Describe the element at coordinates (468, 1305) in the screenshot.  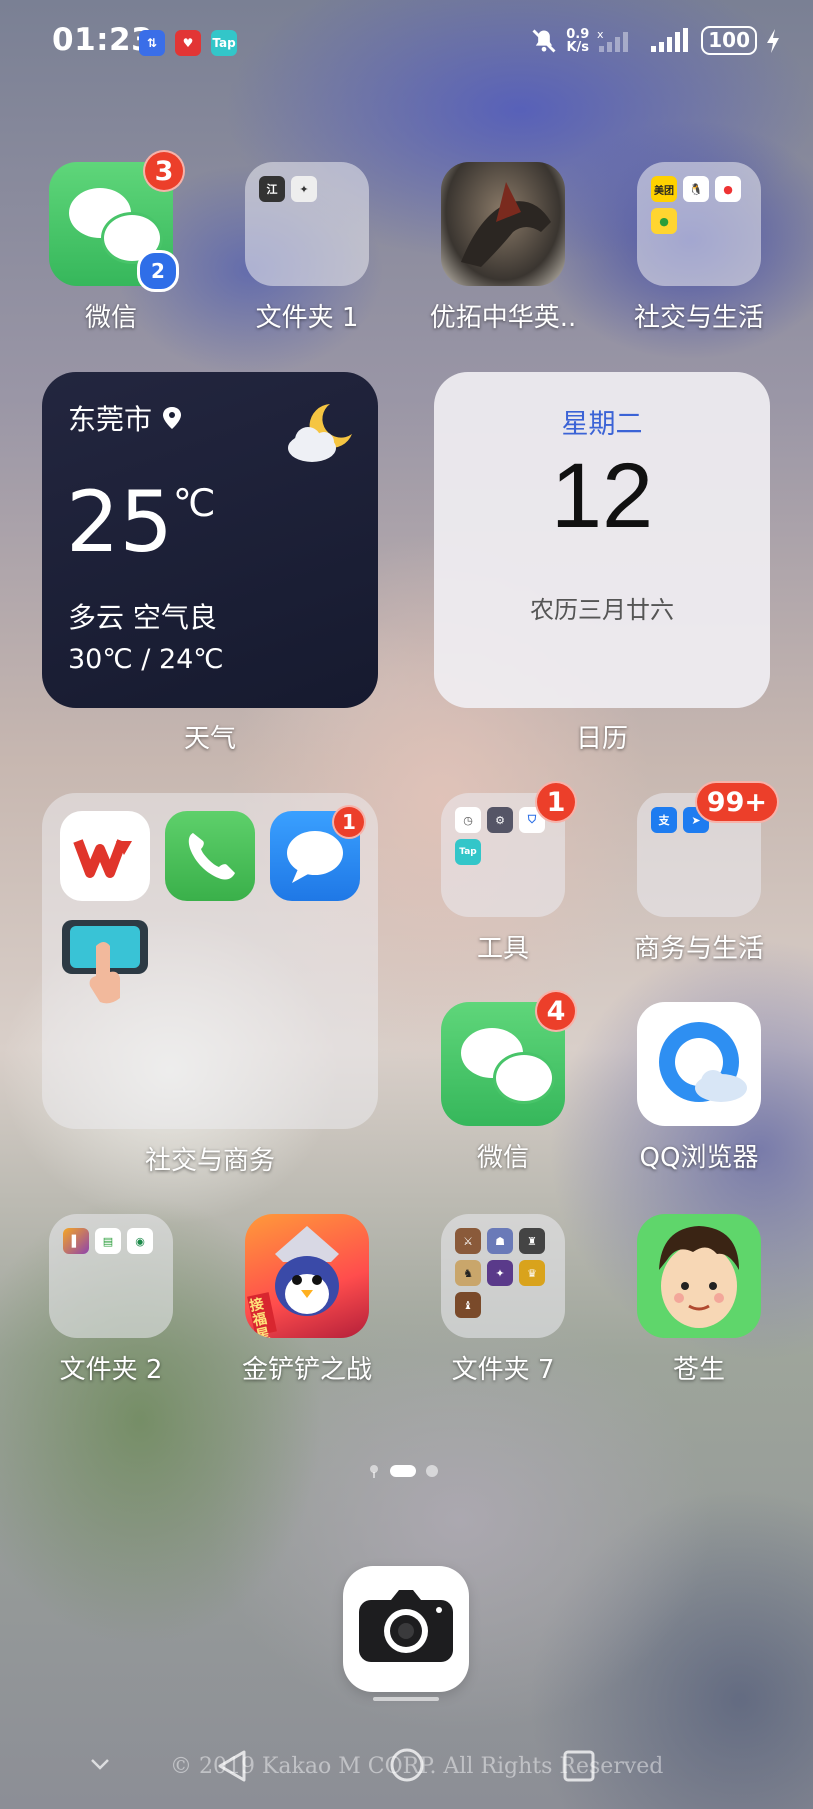
I see `game-icon-7: ♝` at that location.